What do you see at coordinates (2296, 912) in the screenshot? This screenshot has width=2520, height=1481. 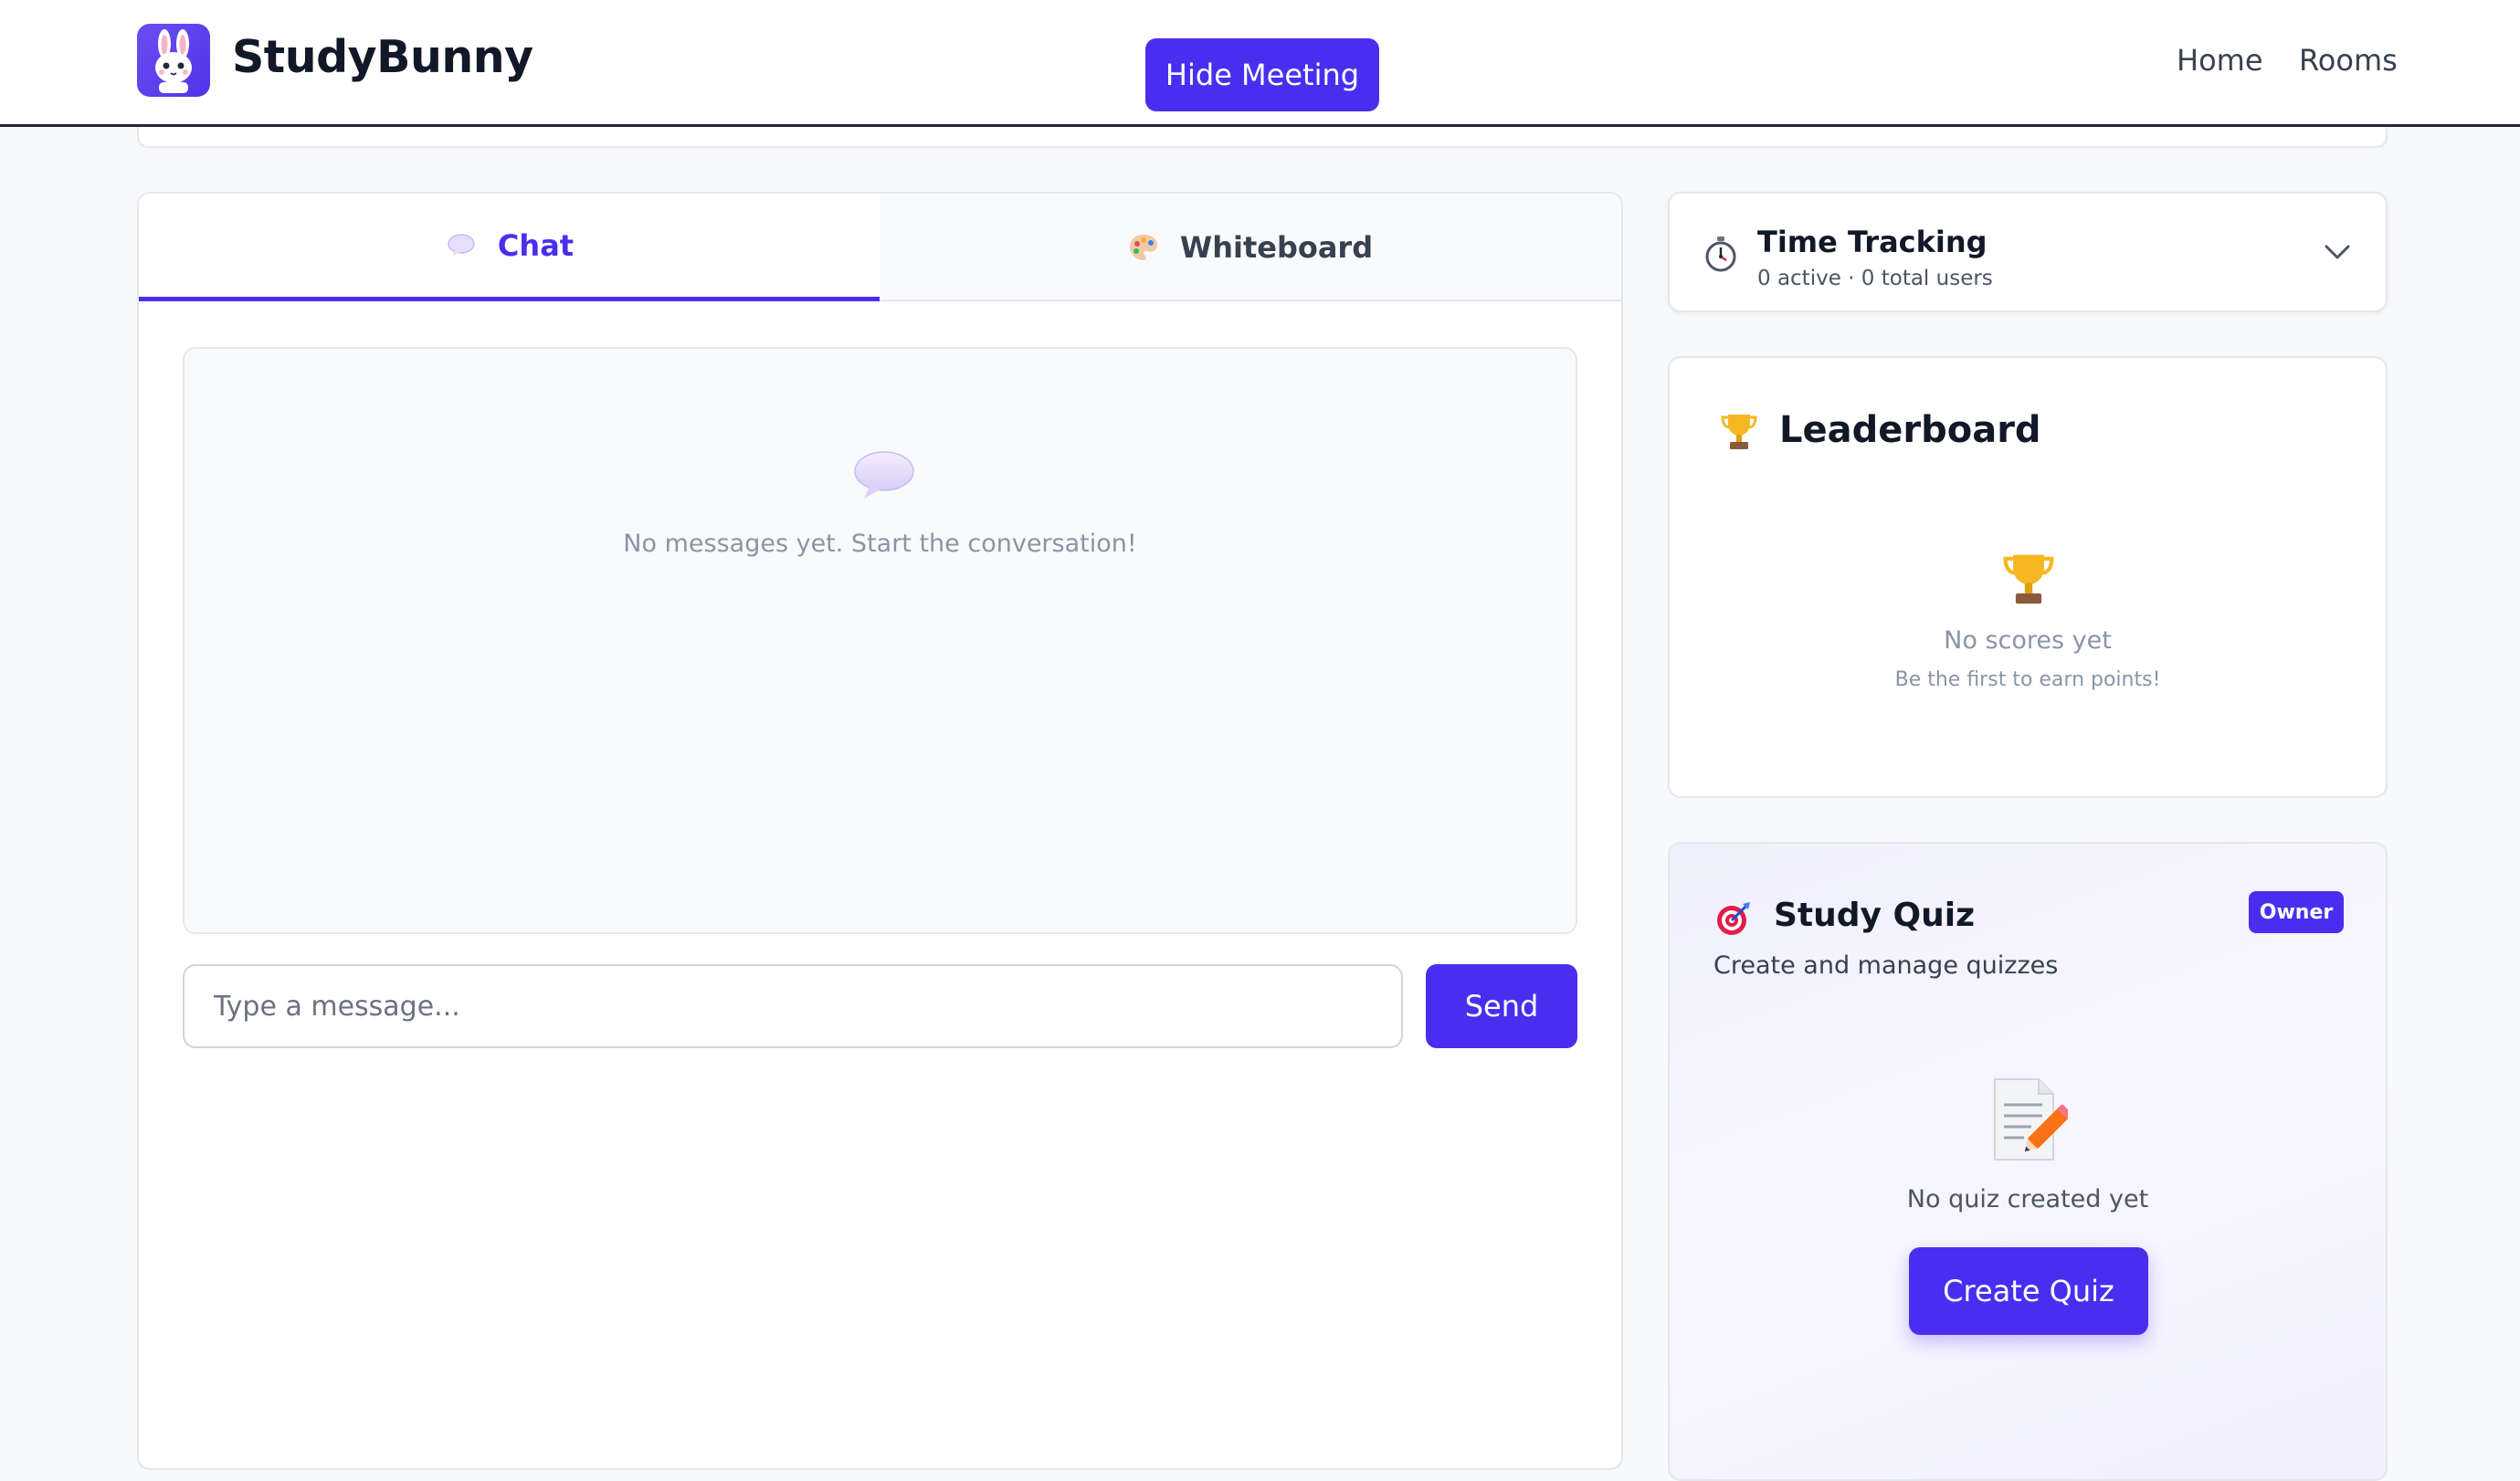 I see `owner-badge: Owner` at bounding box center [2296, 912].